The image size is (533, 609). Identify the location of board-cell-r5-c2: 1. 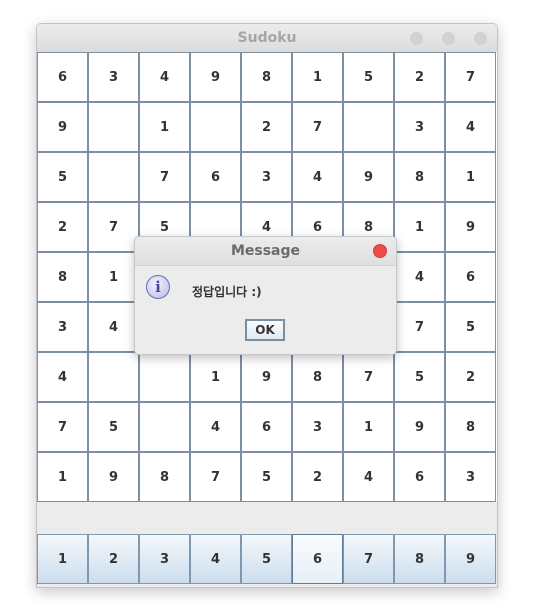
(113, 277).